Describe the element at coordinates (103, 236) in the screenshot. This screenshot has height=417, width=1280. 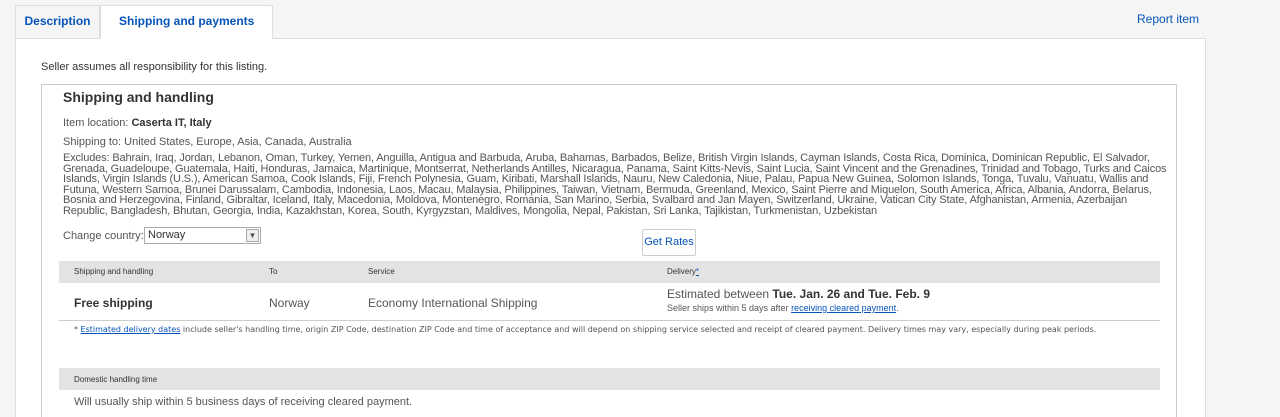
I see `change-country-label: Change country:` at that location.